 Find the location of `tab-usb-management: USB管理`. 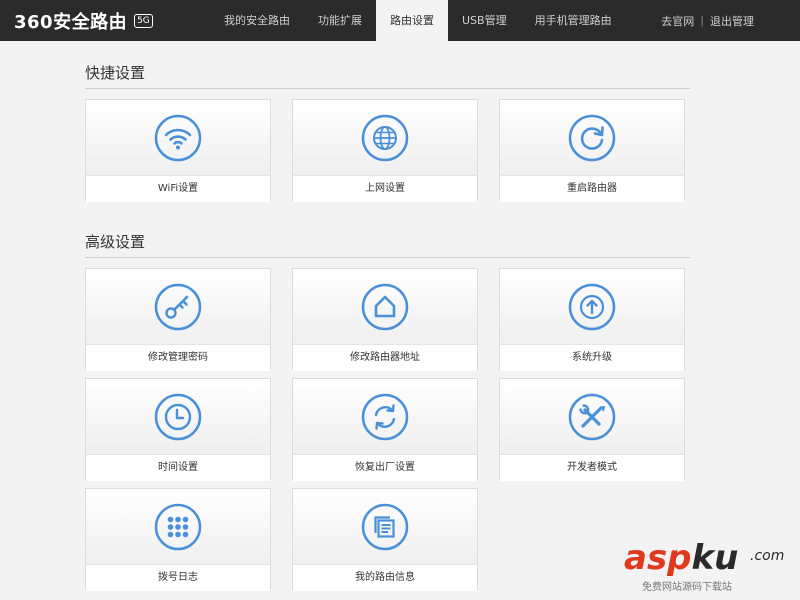

tab-usb-management: USB管理 is located at coordinates (484, 20).